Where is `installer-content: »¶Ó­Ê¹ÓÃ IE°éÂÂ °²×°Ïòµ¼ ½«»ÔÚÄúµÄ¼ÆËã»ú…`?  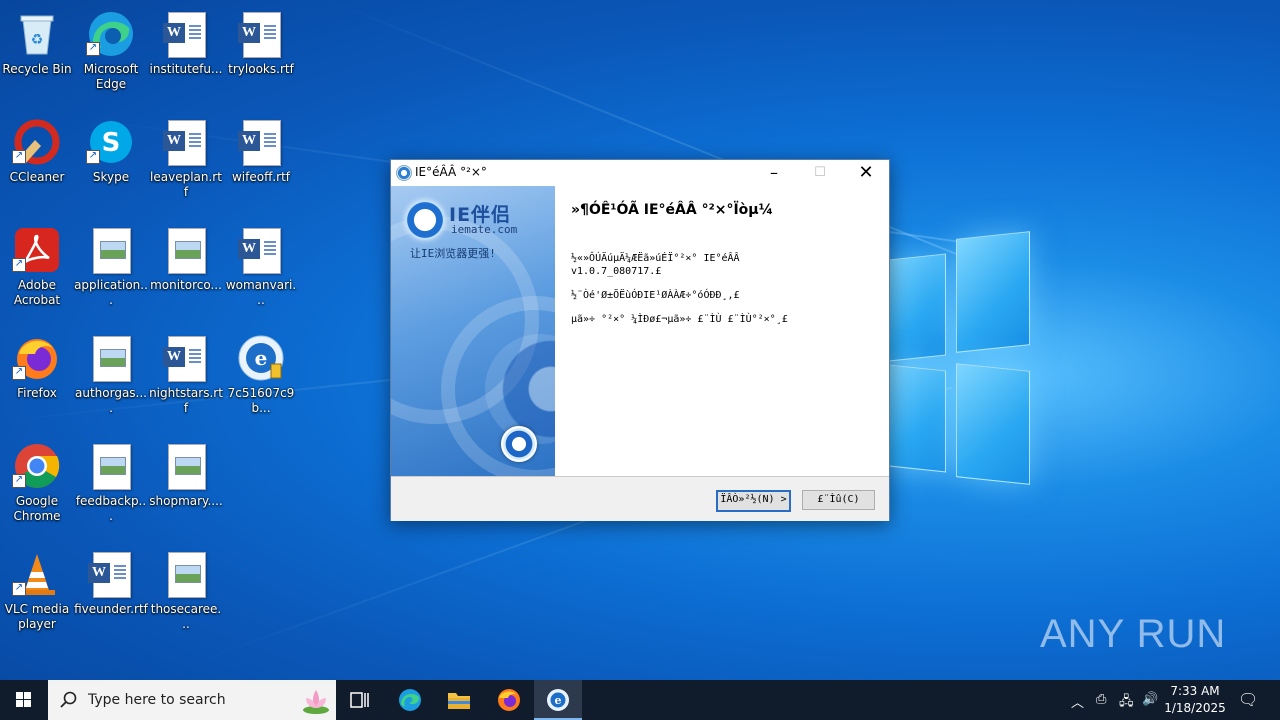 installer-content: »¶Ó­Ê¹ÓÃ IE°éÂÂ °²×°Ïòµ¼ ½«»ÔÚÄúµÄ¼ÆËã»ú… is located at coordinates (722, 331).